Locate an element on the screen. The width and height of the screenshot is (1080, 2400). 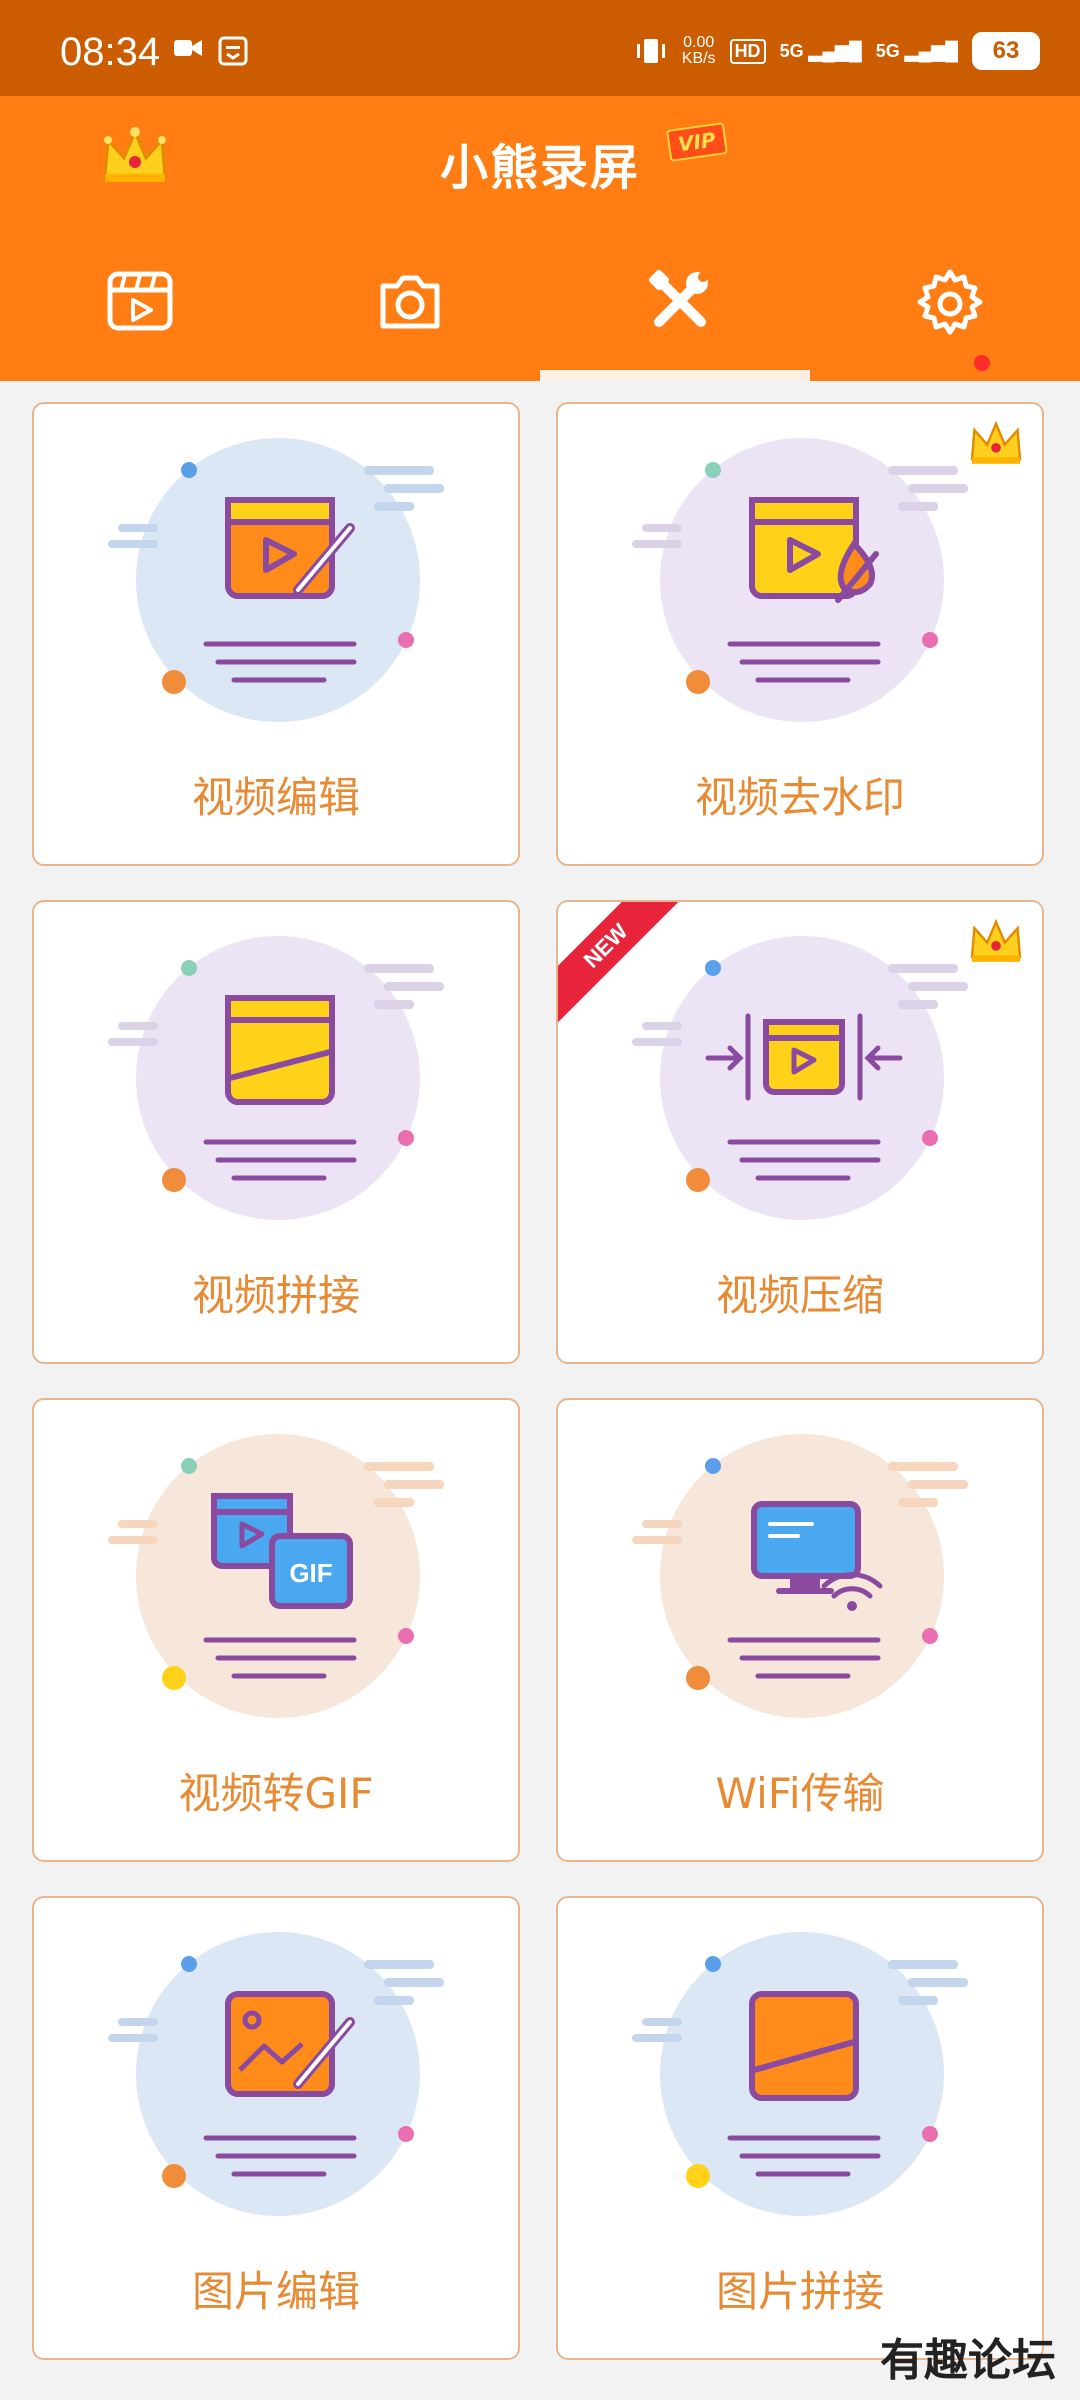
tool-label: 视频转GIF is located at coordinates (276, 1793).